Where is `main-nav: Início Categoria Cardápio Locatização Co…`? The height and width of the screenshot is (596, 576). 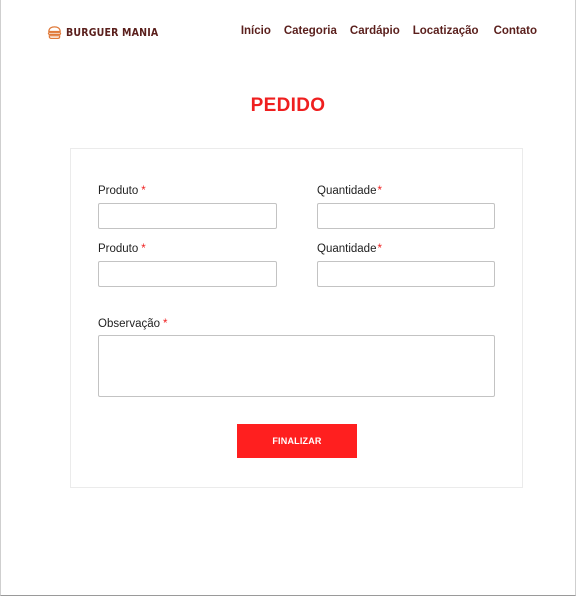
main-nav: Início Categoria Cardápio Locatização Co… is located at coordinates (389, 31).